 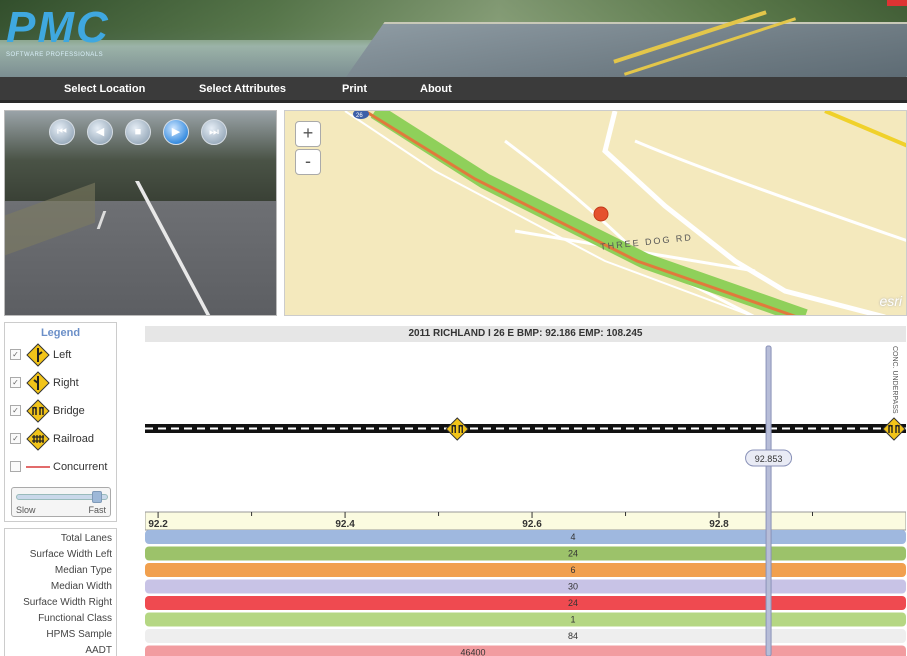 What do you see at coordinates (573, 587) in the screenshot?
I see `attribute-bar-value: 30` at bounding box center [573, 587].